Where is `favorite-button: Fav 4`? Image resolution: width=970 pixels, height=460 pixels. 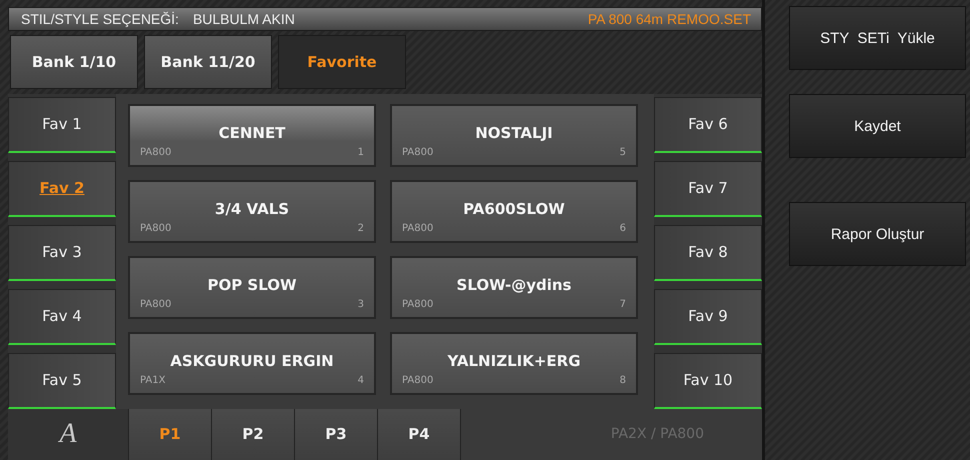
favorite-button: Fav 4 is located at coordinates (62, 316).